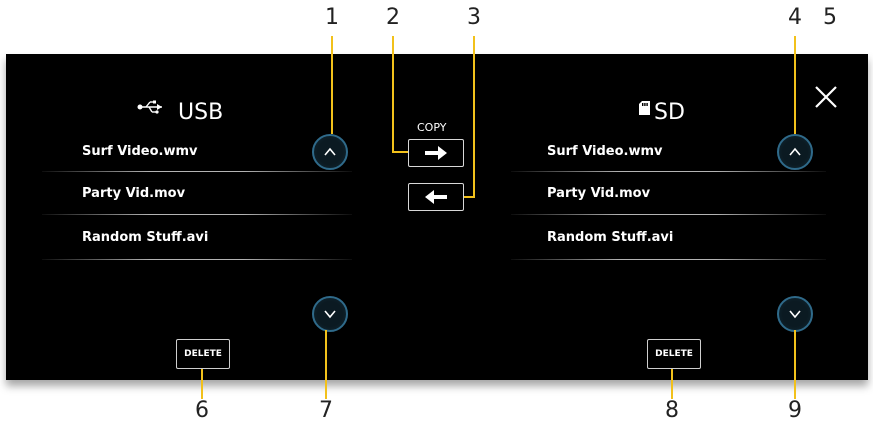 This screenshot has width=873, height=425. I want to click on sd-file-item: Surf Video.wmv, so click(605, 151).